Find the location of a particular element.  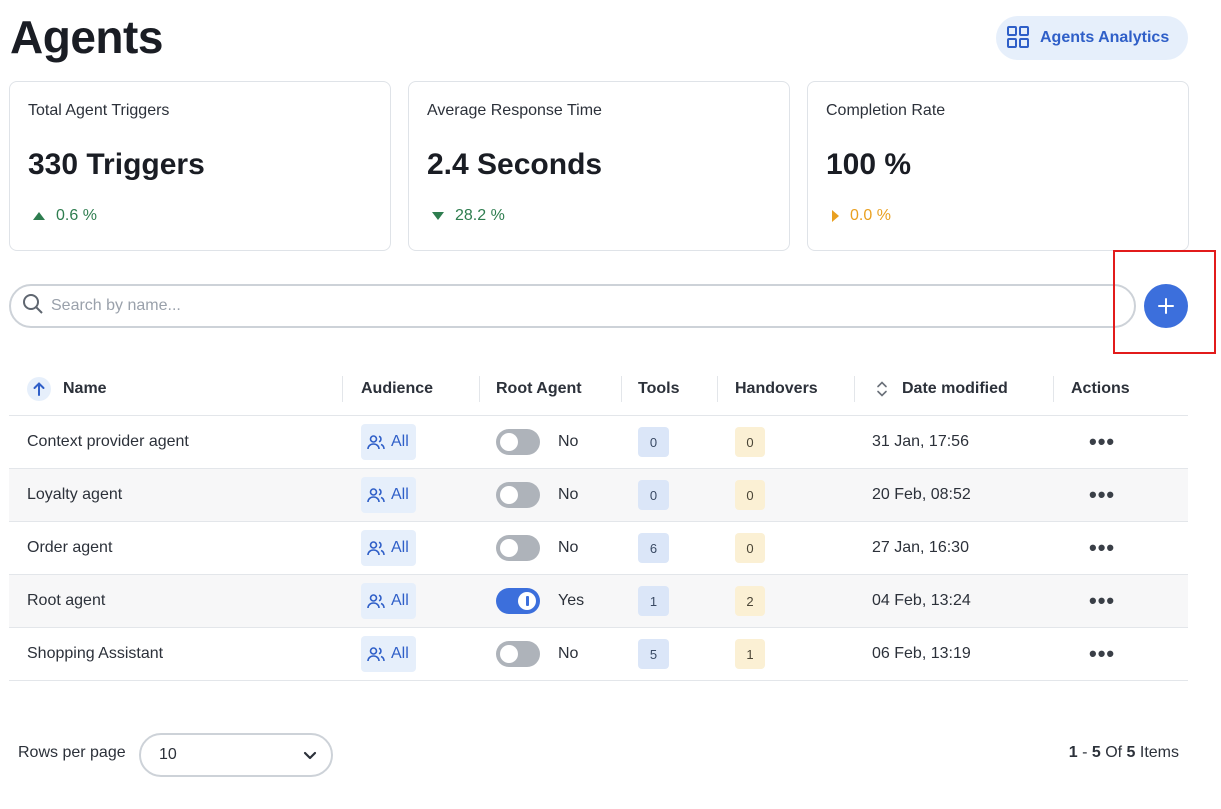

stat-value: 2.4 Seconds is located at coordinates (515, 164).